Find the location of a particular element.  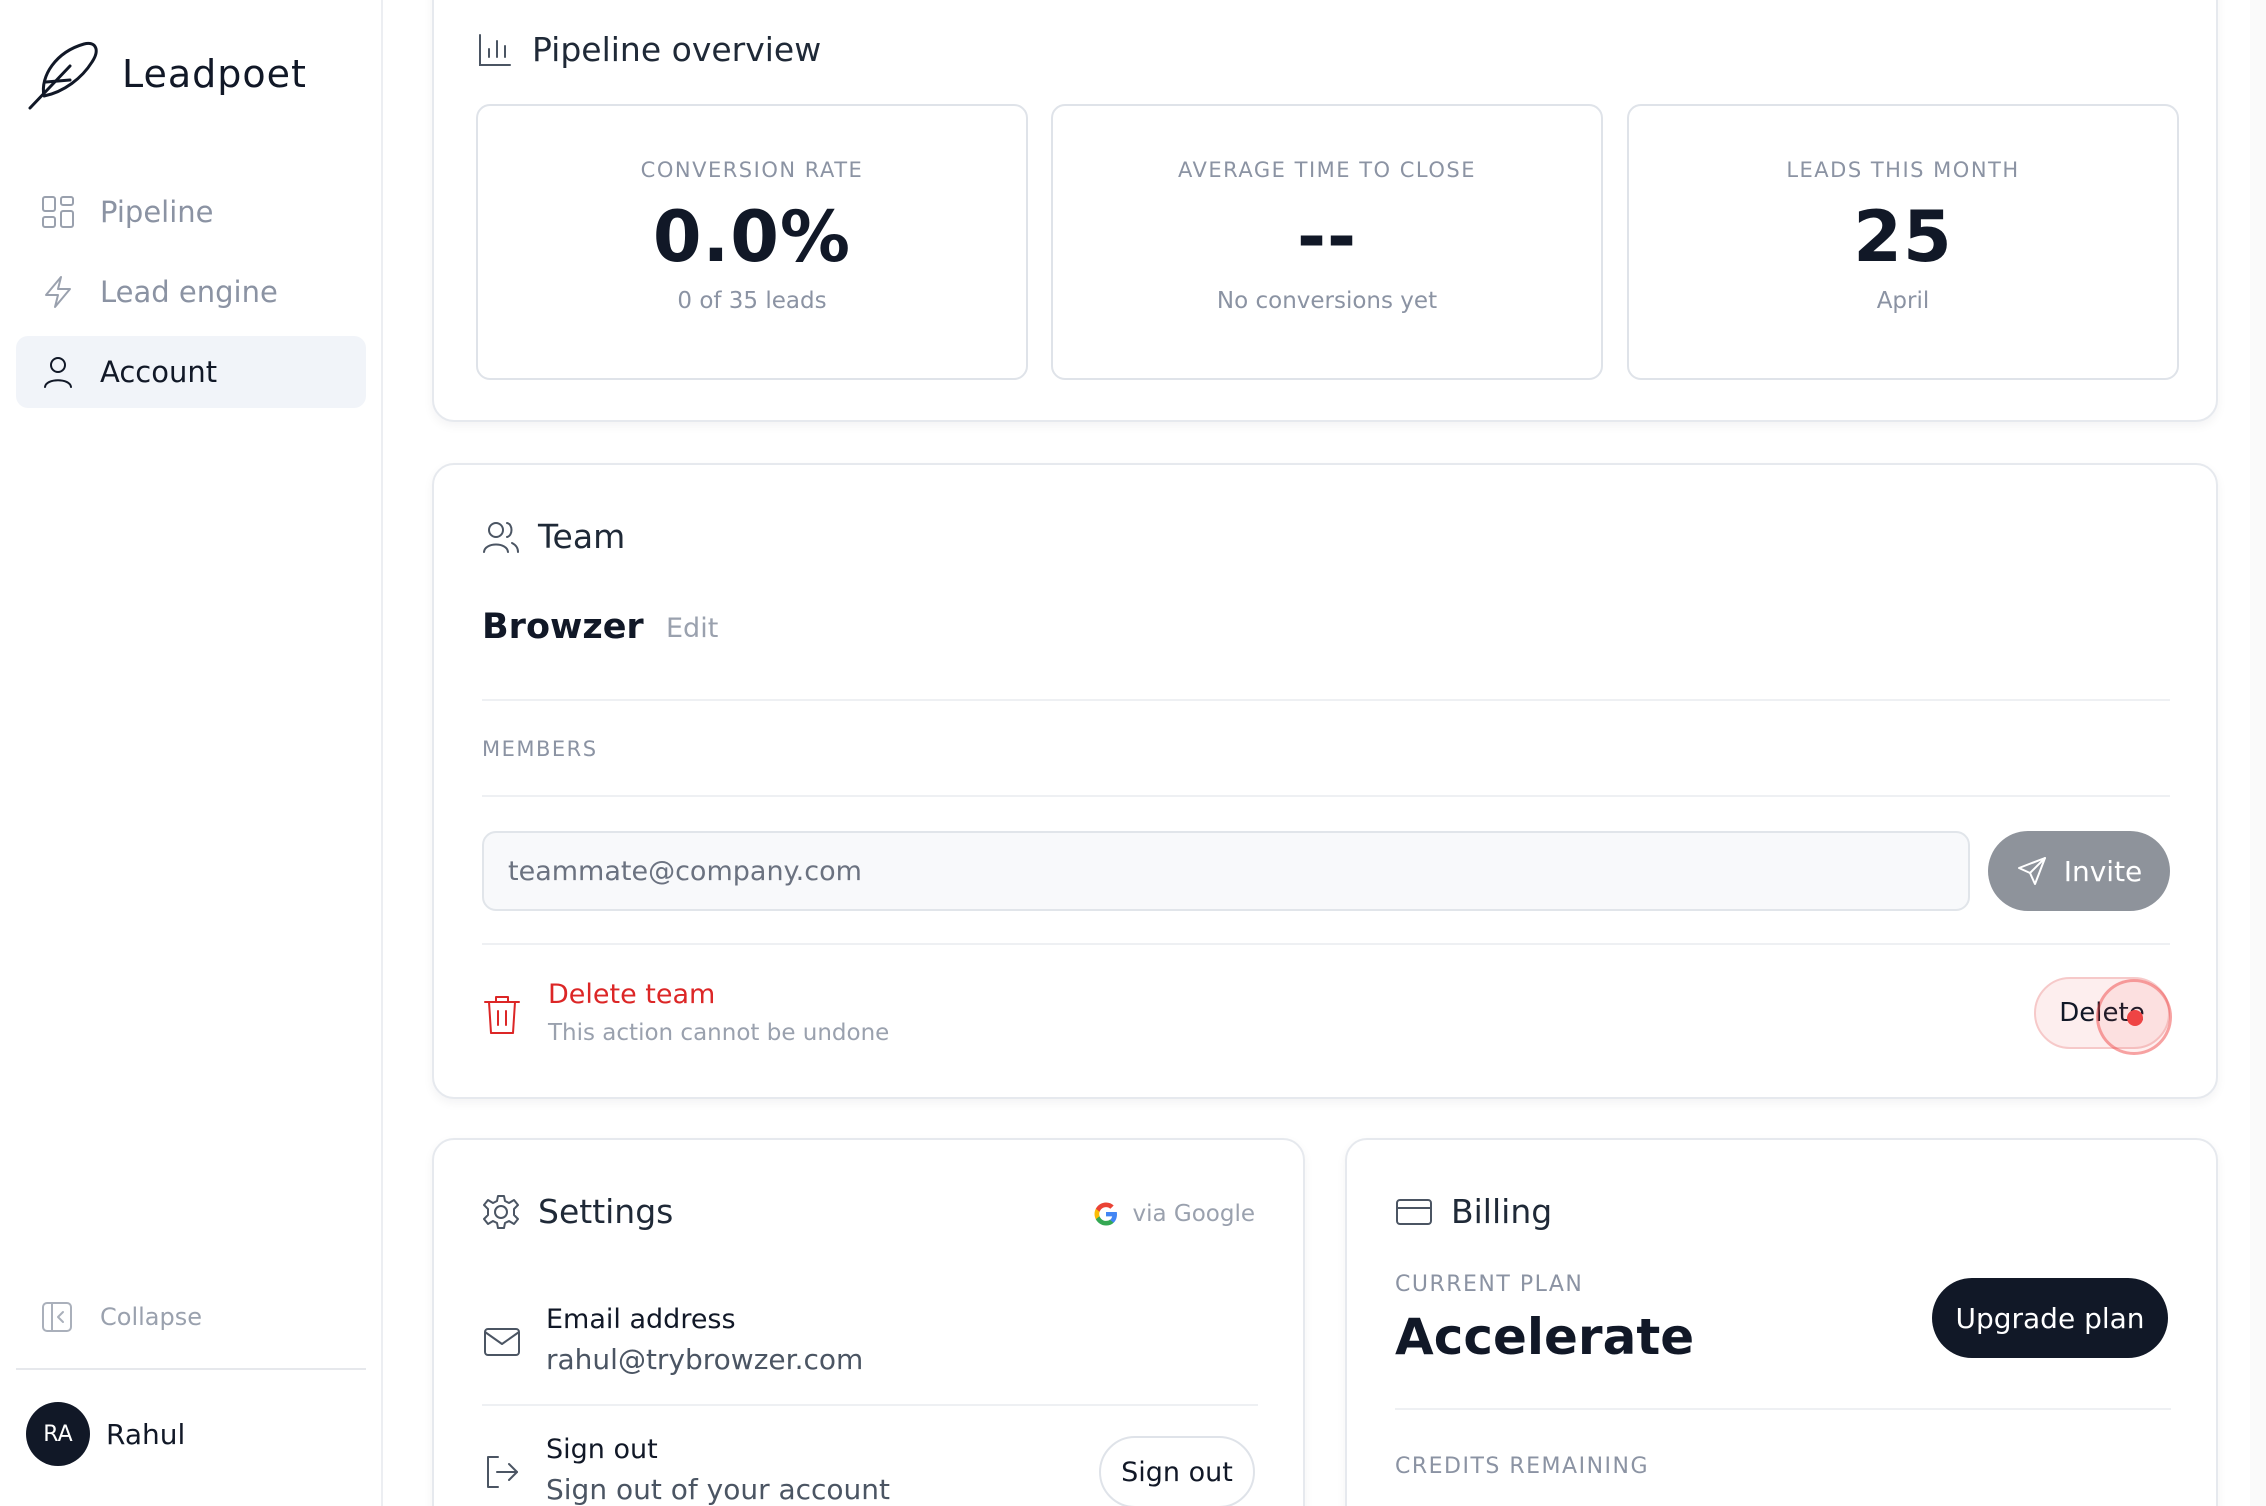

mail-icon is located at coordinates (502, 1342).